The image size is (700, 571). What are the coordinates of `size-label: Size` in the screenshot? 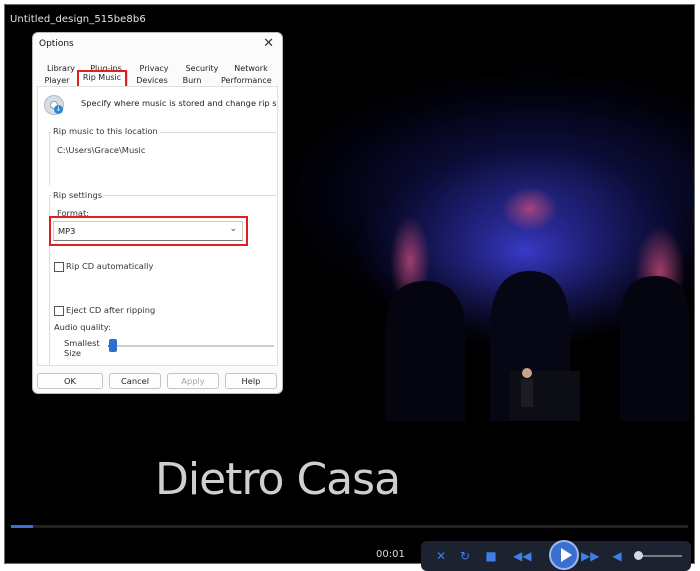 It's located at (73, 353).